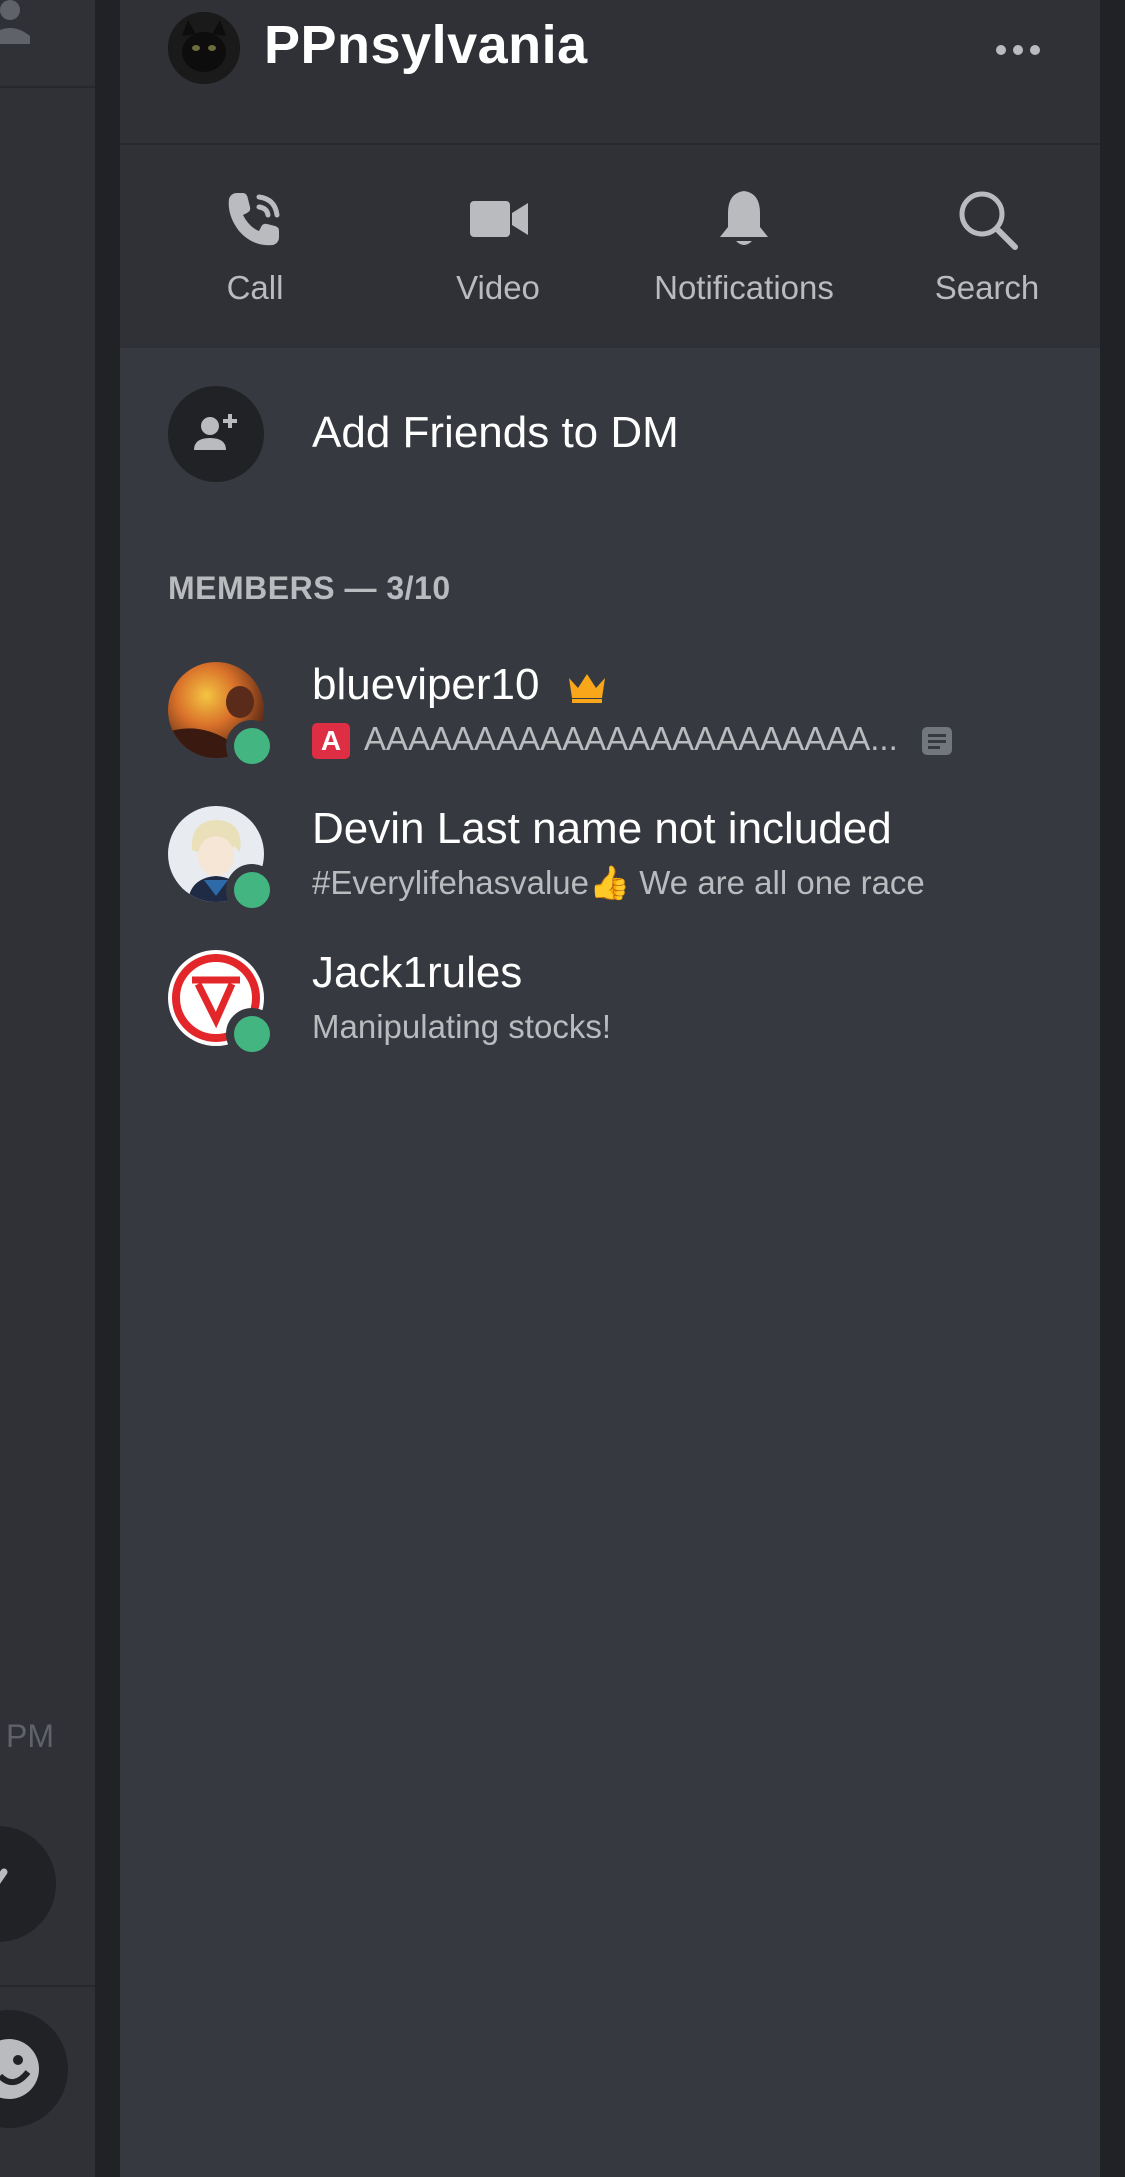 The image size is (1125, 2177). I want to click on notifications-label: Notifications, so click(744, 287).